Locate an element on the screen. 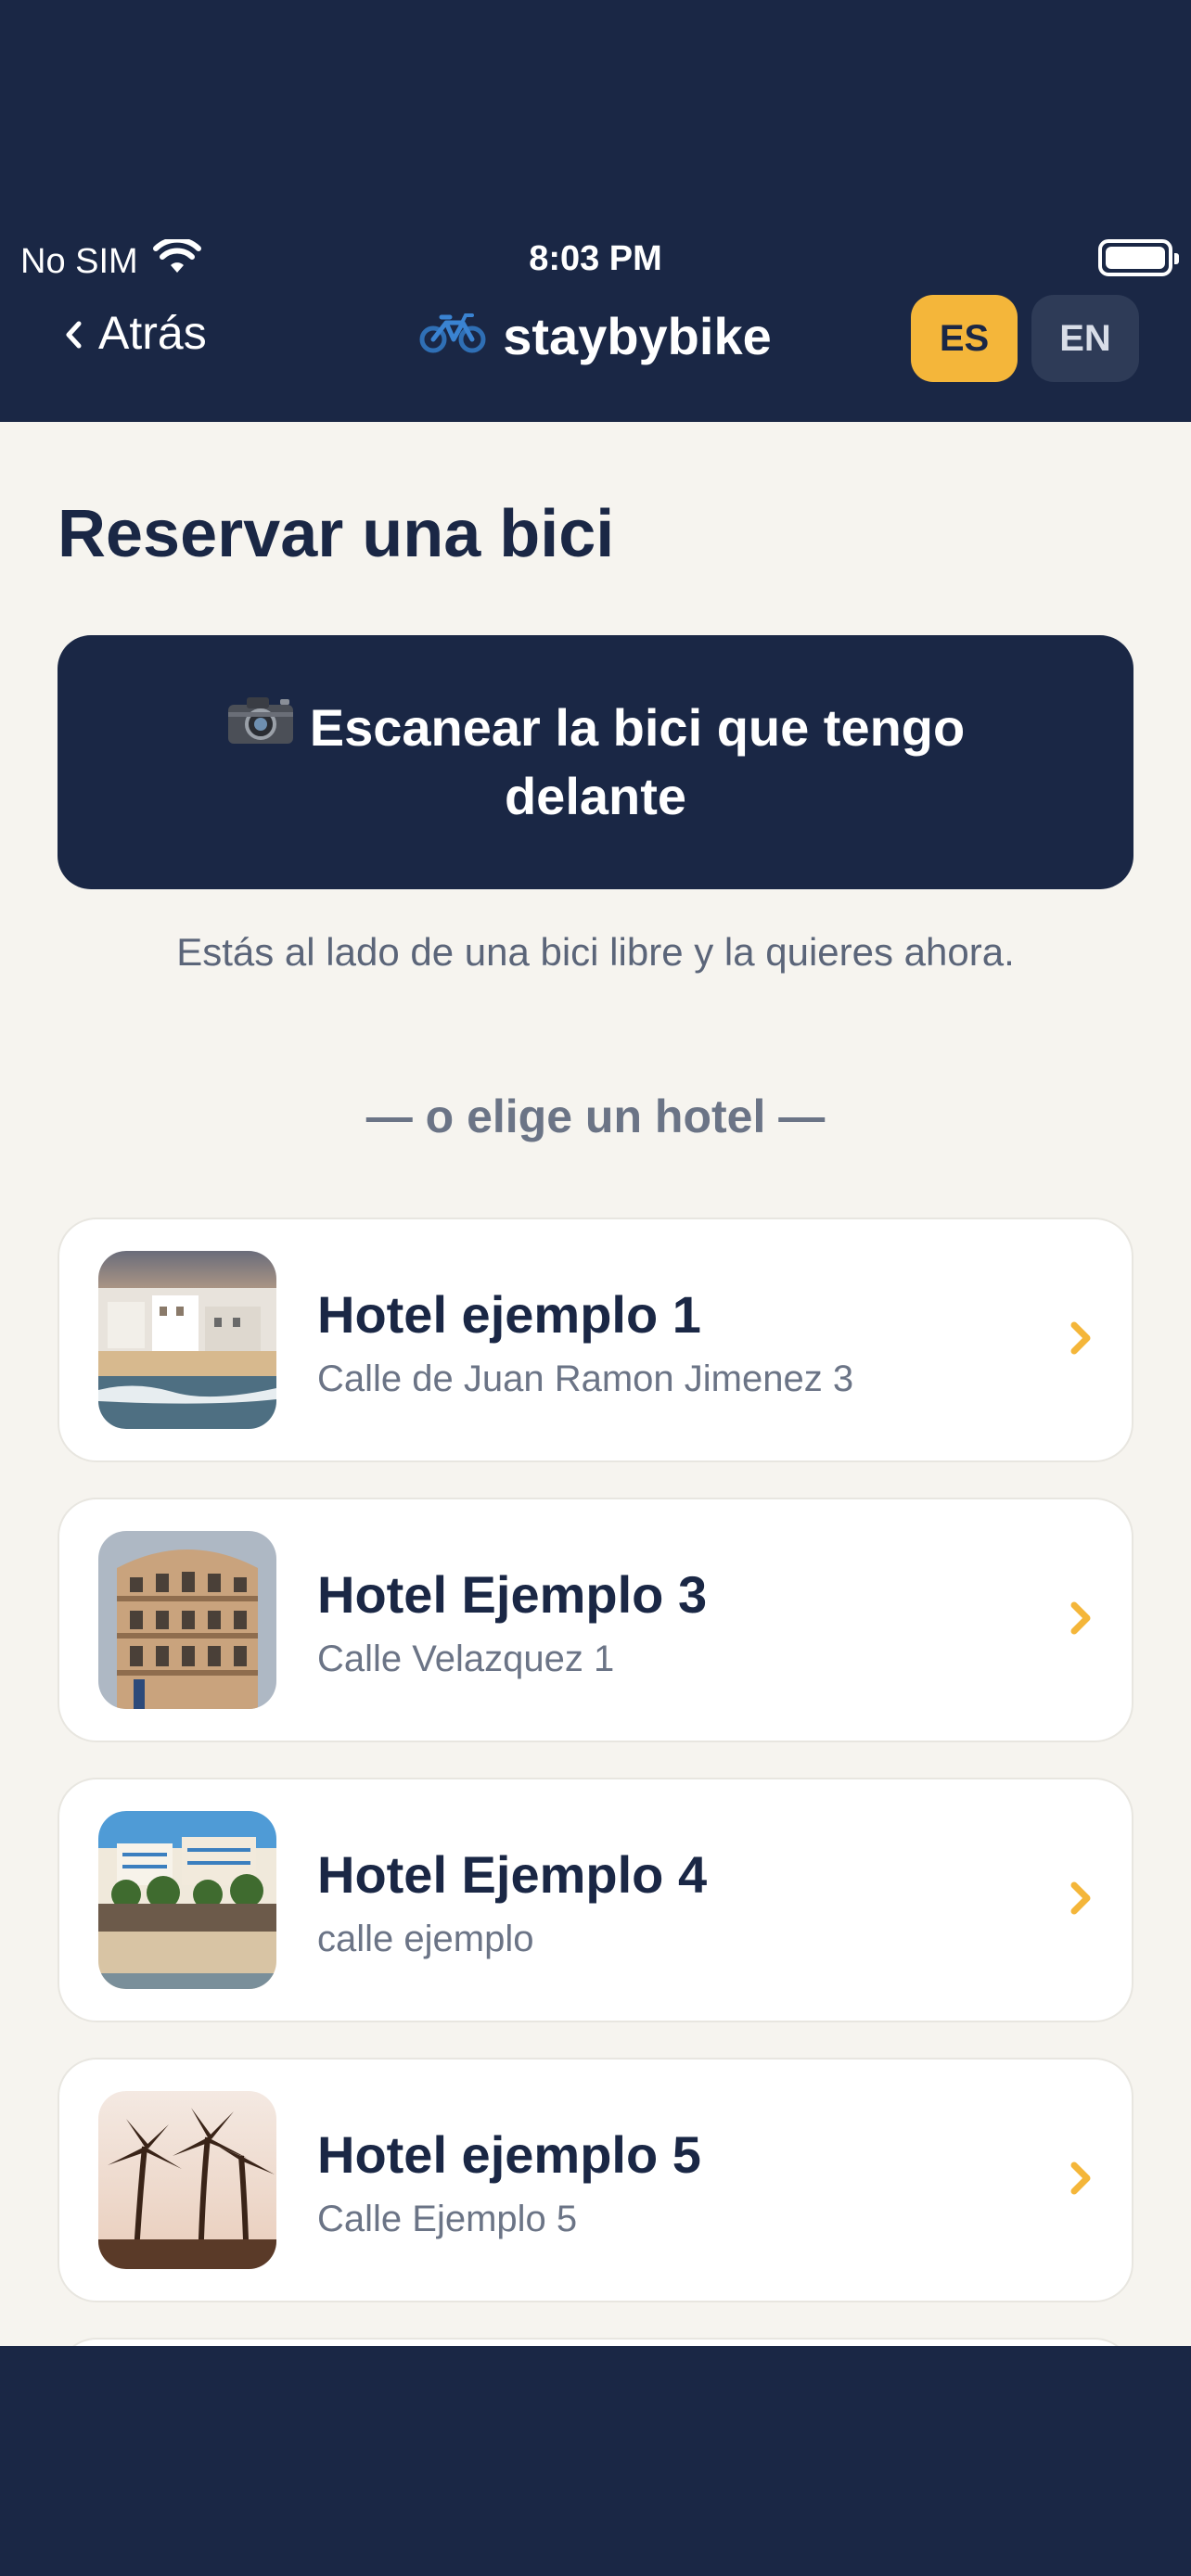 The image size is (1191, 2576). hotel-name: Hotel ejemplo 1 is located at coordinates (509, 1314).